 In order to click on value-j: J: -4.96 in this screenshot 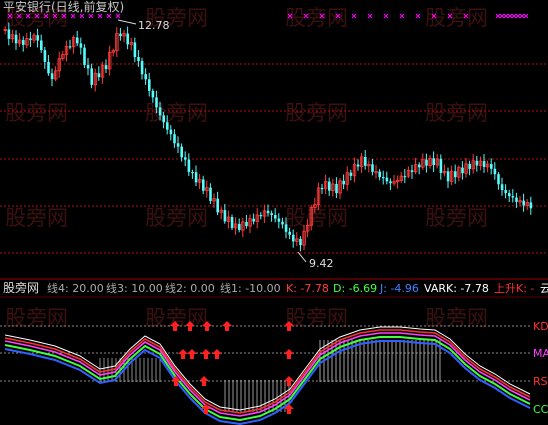, I will do `click(399, 288)`.